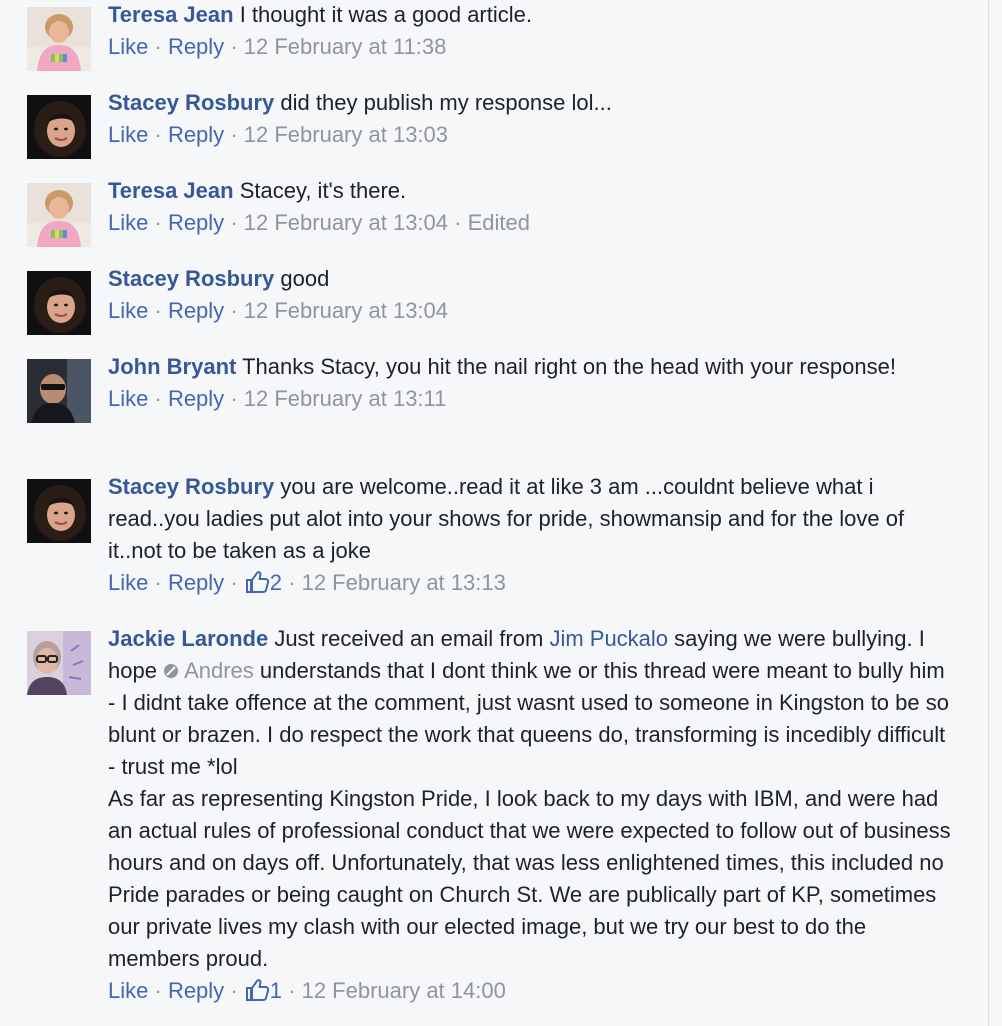 The image size is (1002, 1026). I want to click on comment-text-block: Stacey Rosbury good, so click(532, 279).